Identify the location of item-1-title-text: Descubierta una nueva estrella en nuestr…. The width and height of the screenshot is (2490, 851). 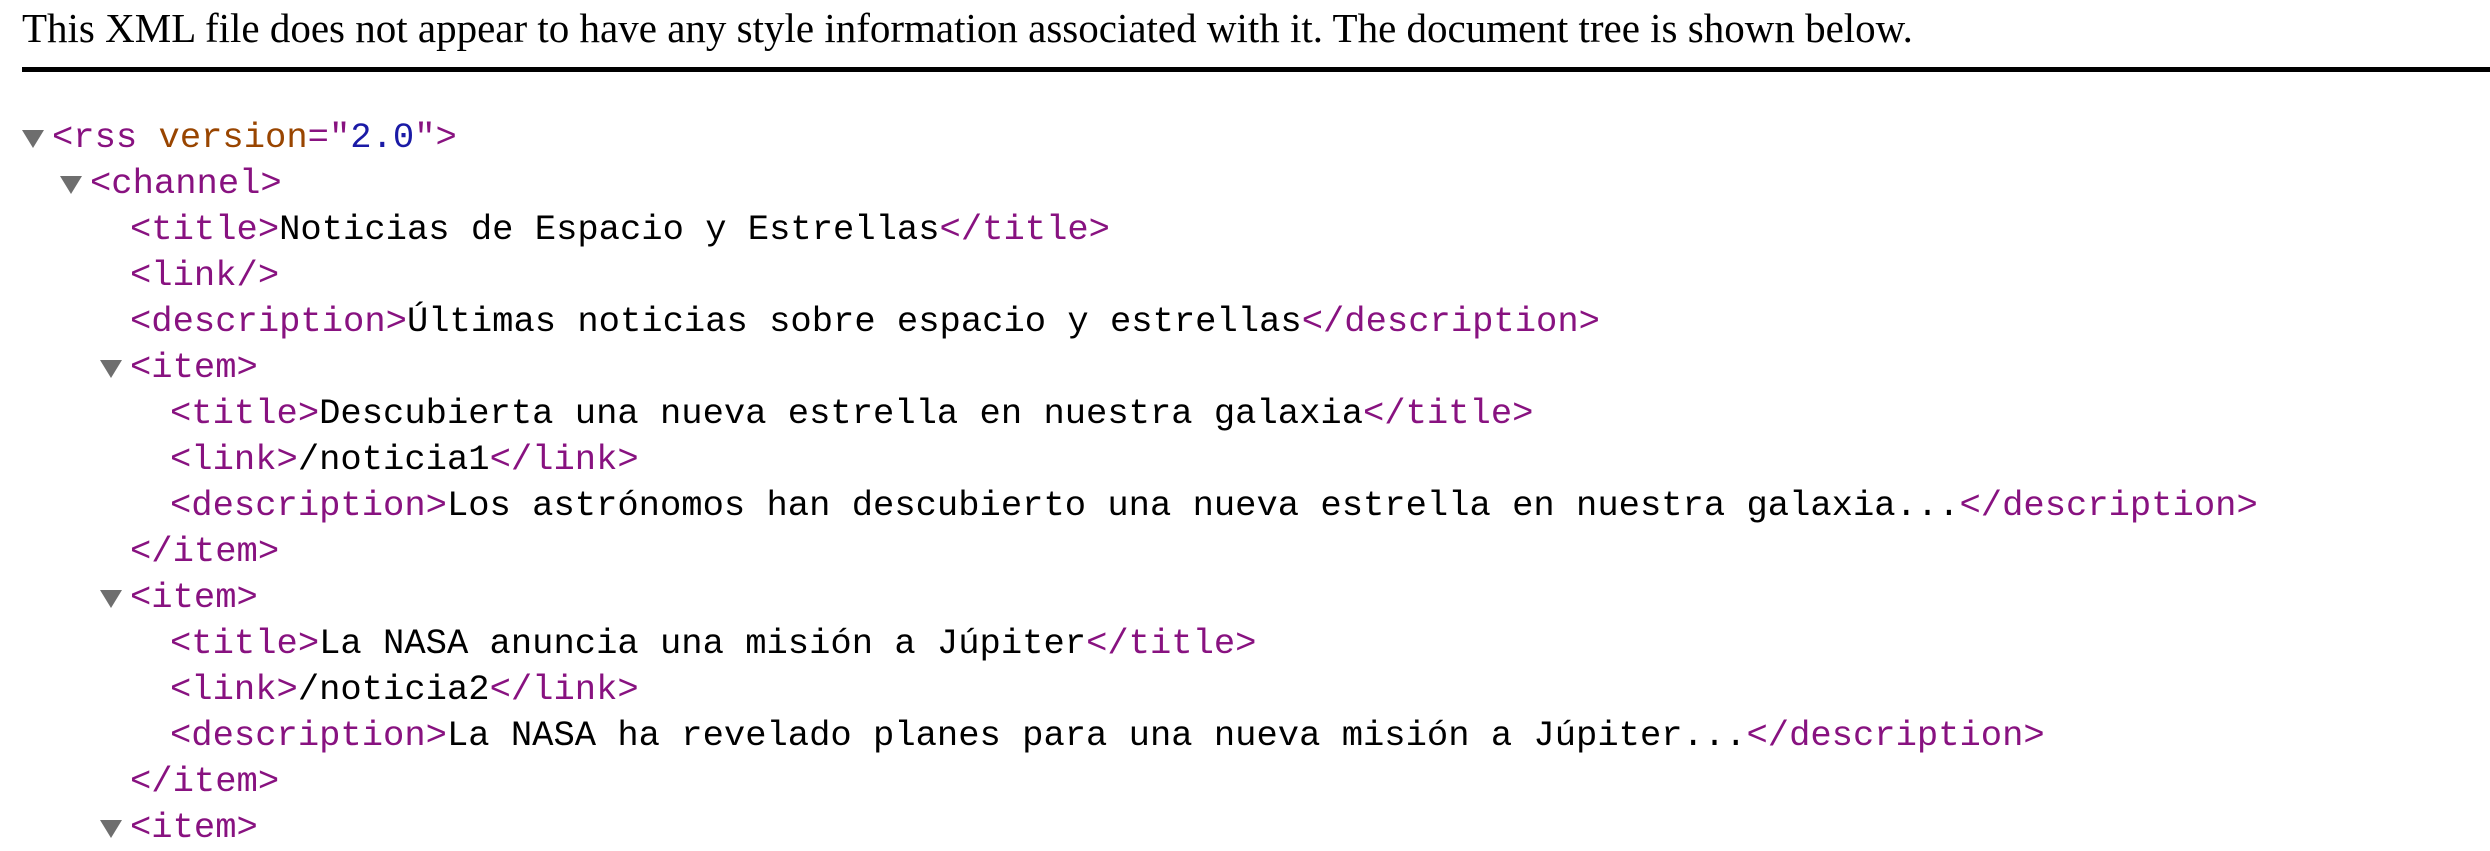
(841, 413).